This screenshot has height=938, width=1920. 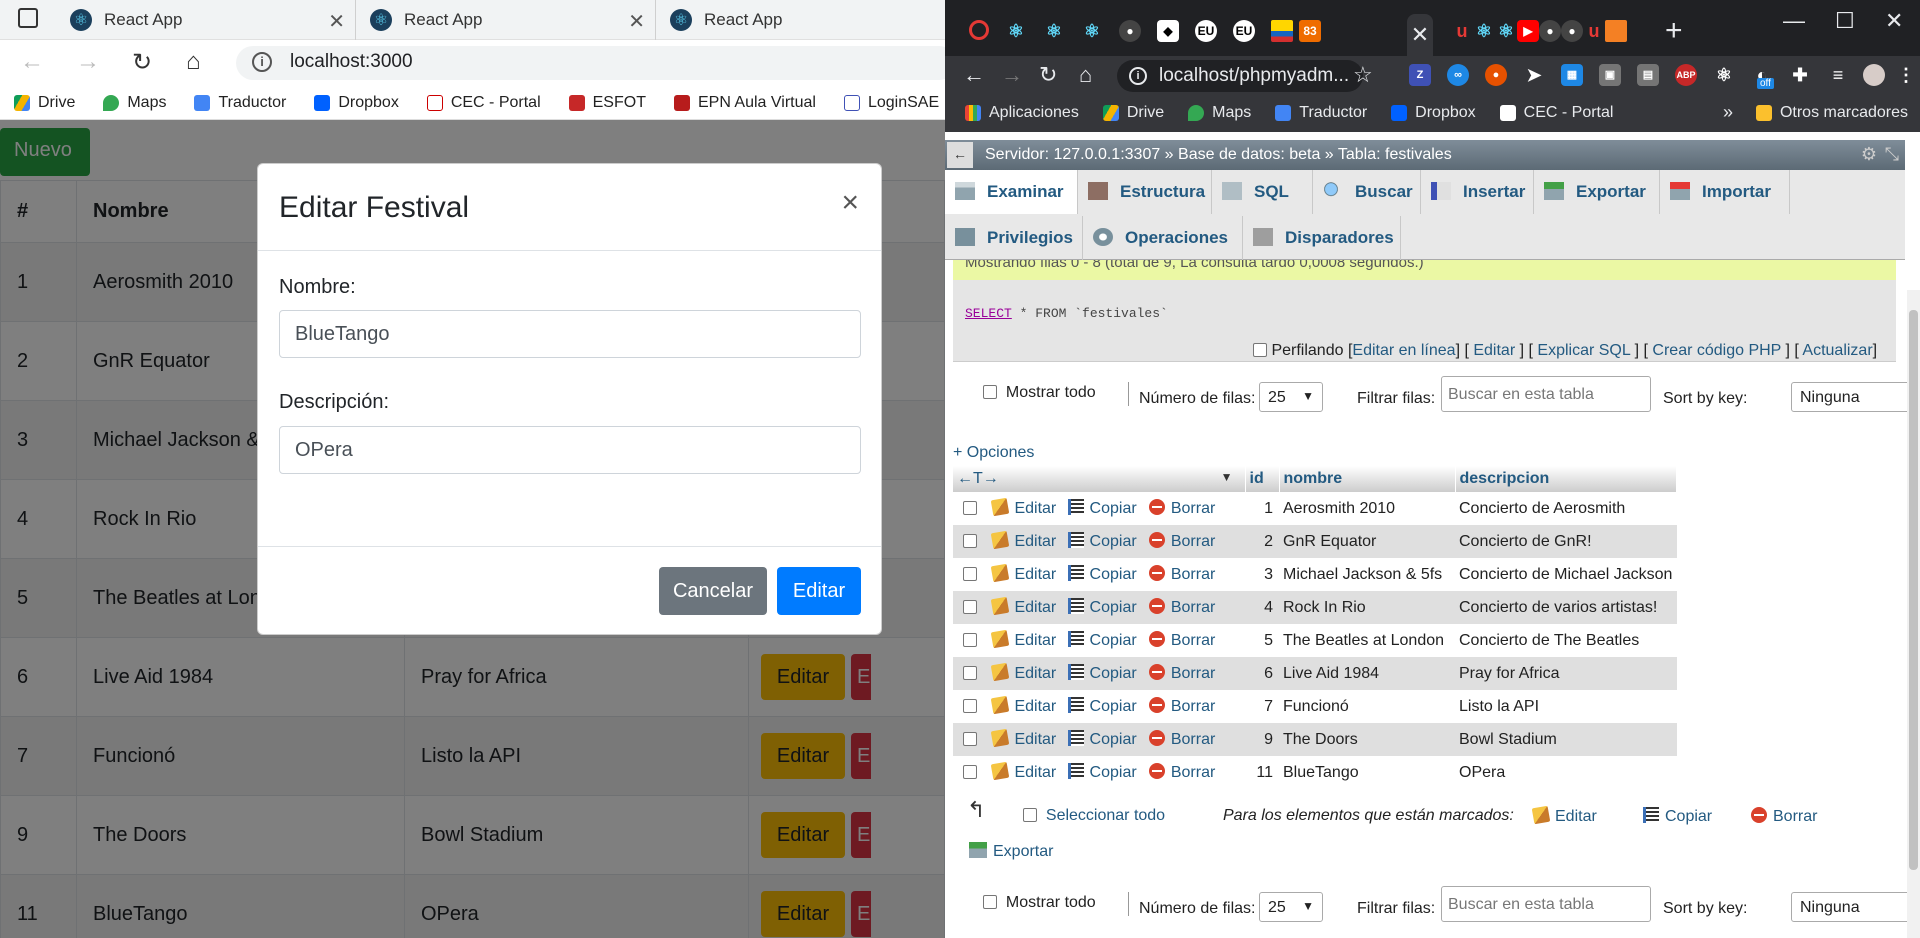 I want to click on left-url-bar: i localhost:3000, so click(x=590, y=63).